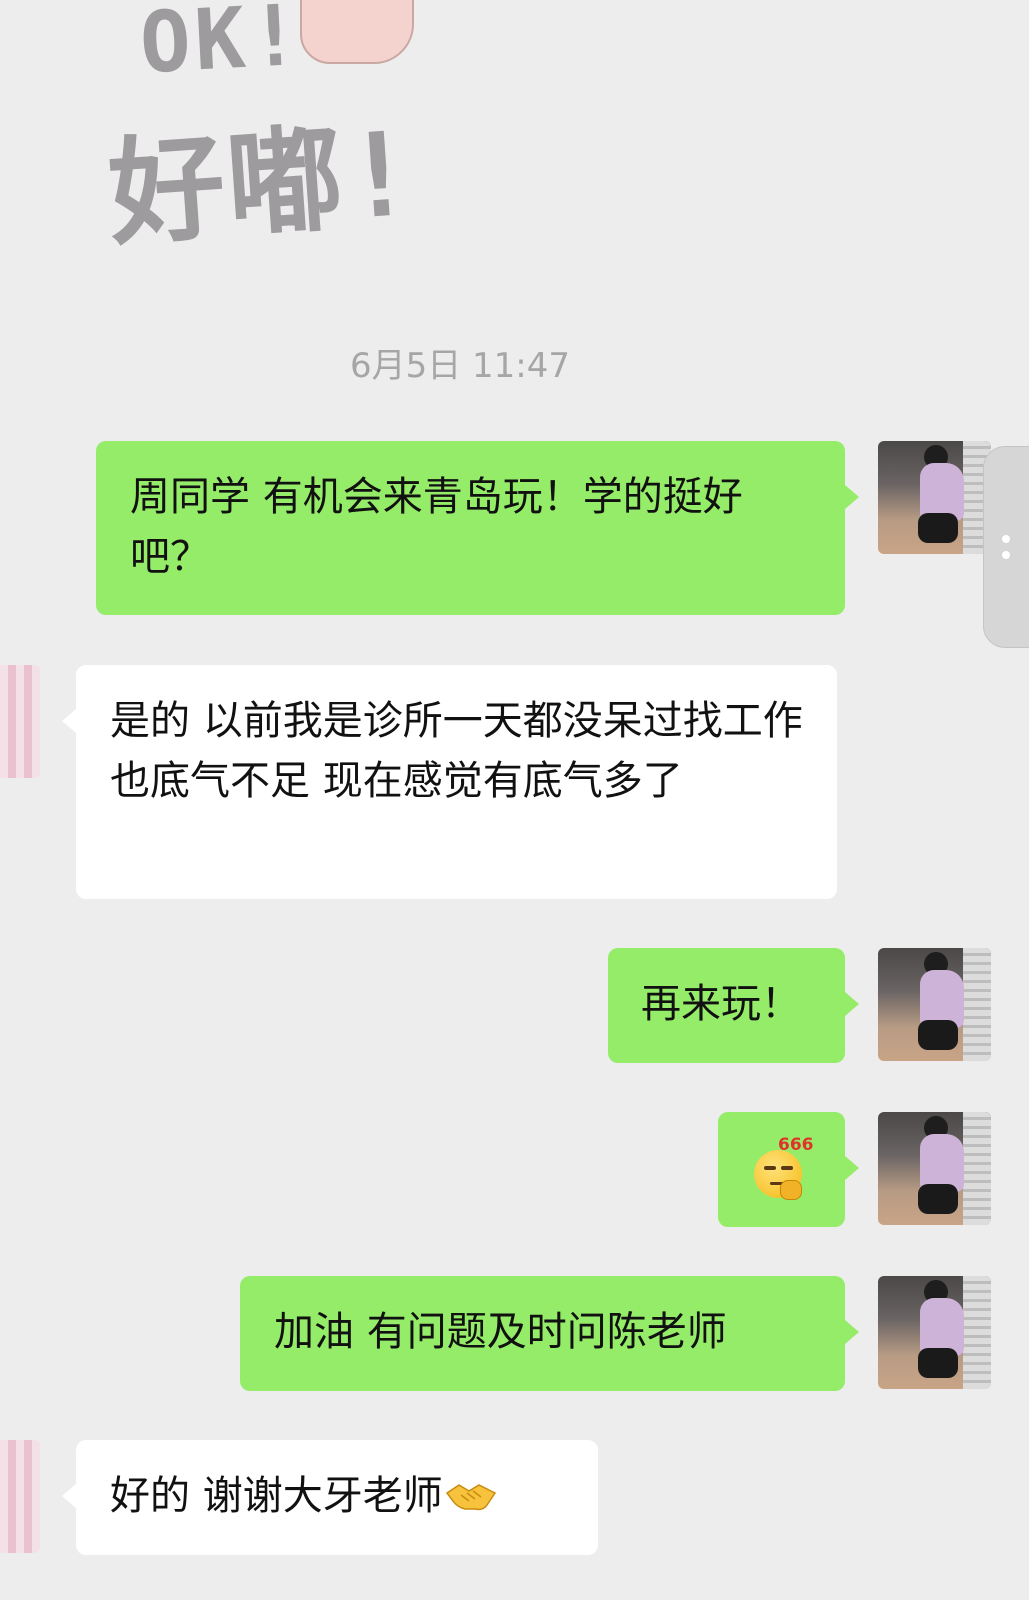 The width and height of the screenshot is (1029, 1600). I want to click on sticker-hand-icon, so click(357, 32).